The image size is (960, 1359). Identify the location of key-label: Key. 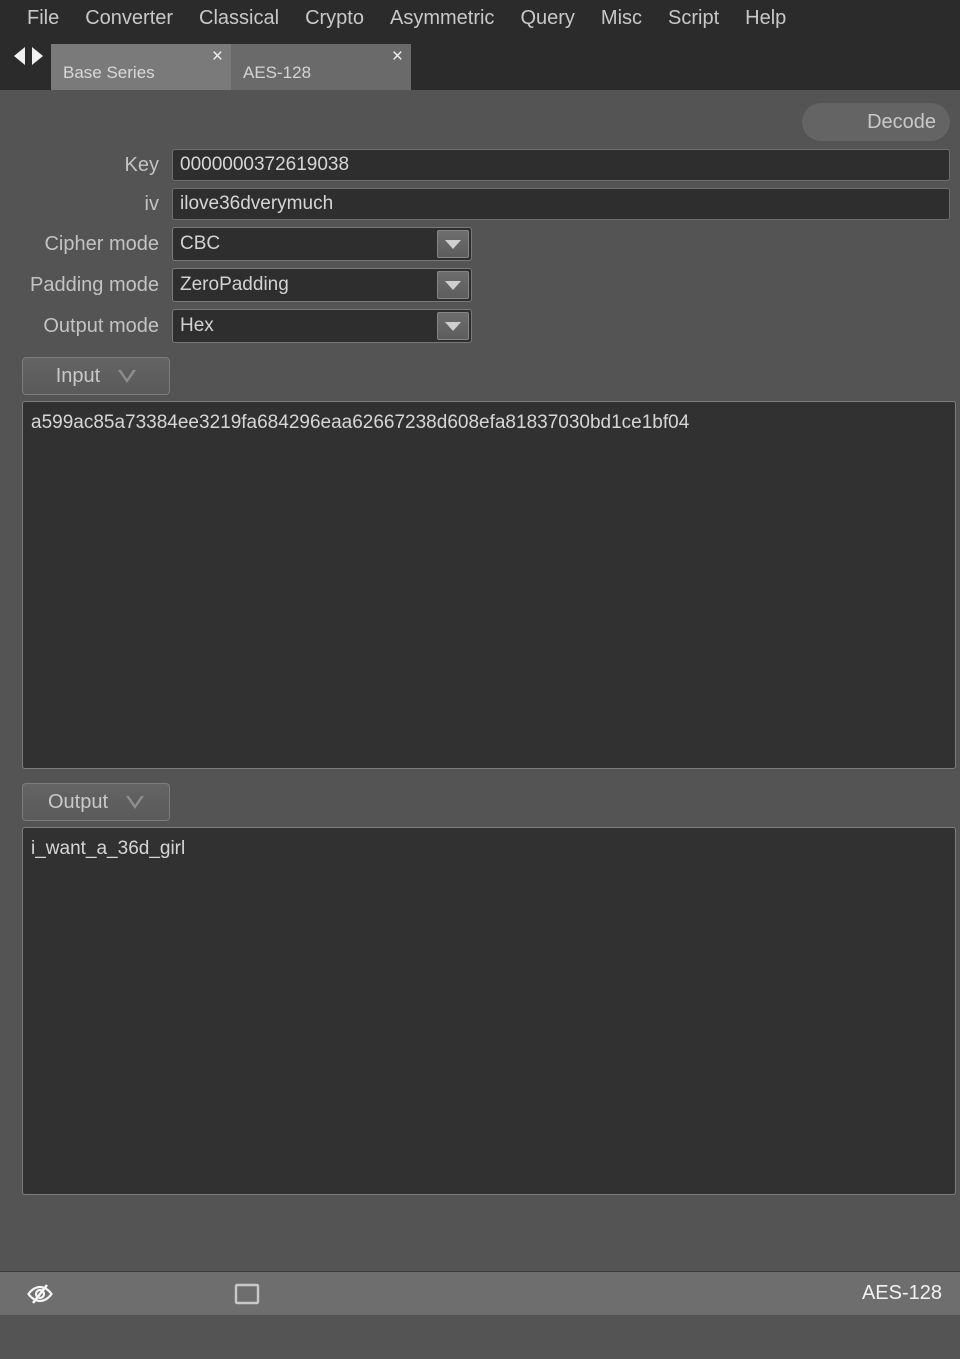
(141, 164).